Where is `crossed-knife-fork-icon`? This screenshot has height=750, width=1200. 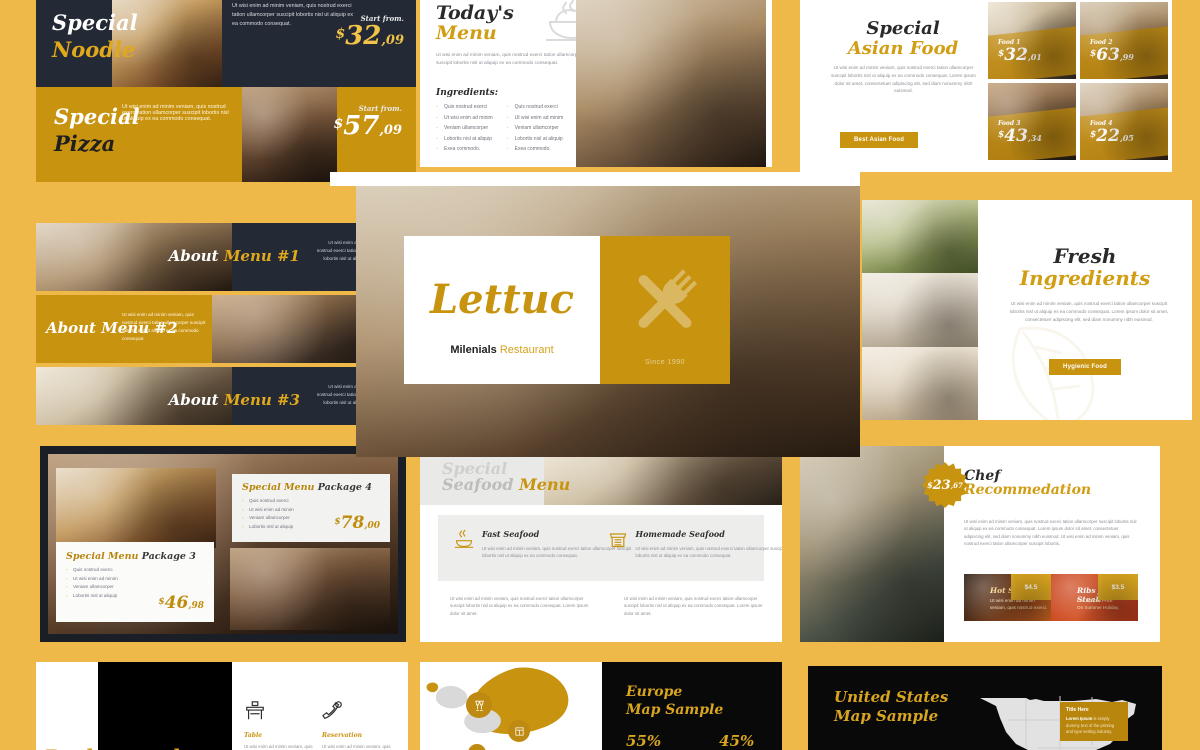
crossed-knife-fork-icon is located at coordinates (665, 304).